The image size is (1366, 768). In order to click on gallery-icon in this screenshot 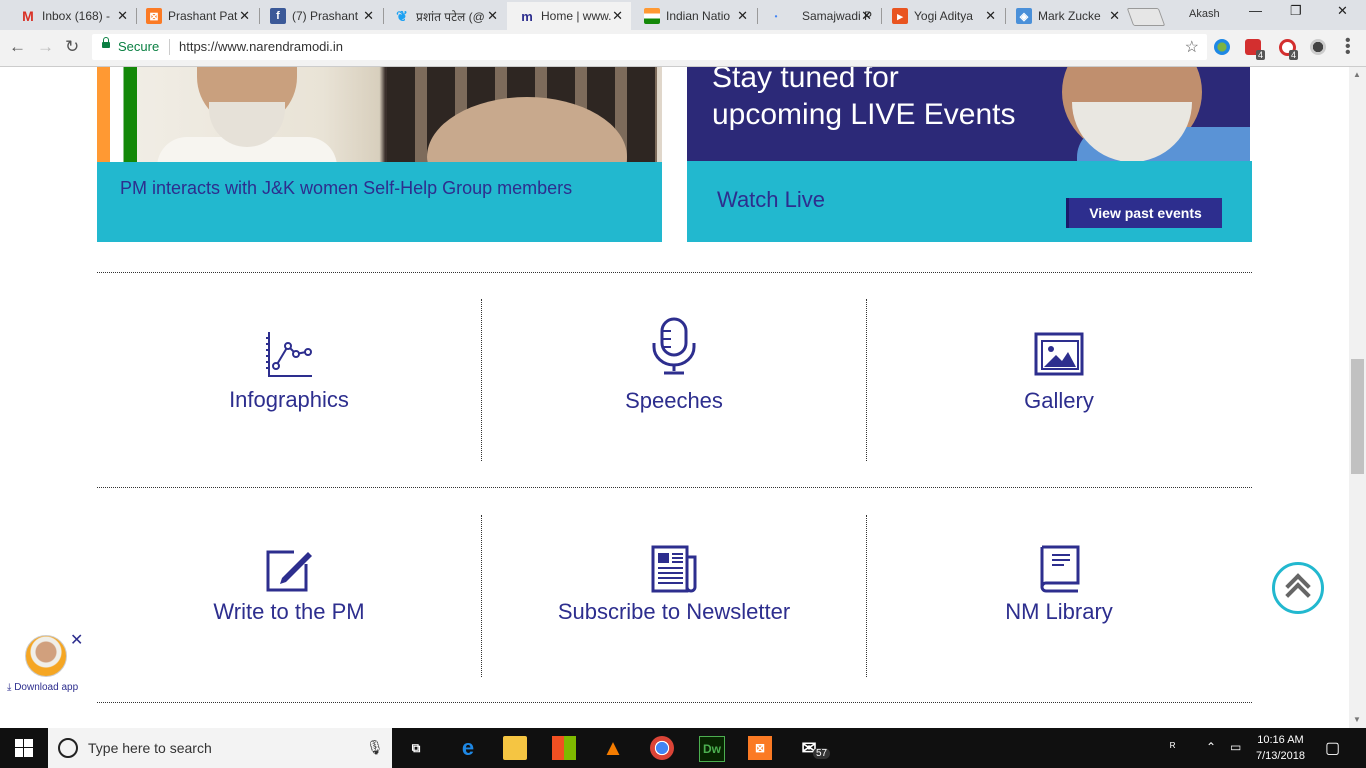, I will do `click(1059, 354)`.